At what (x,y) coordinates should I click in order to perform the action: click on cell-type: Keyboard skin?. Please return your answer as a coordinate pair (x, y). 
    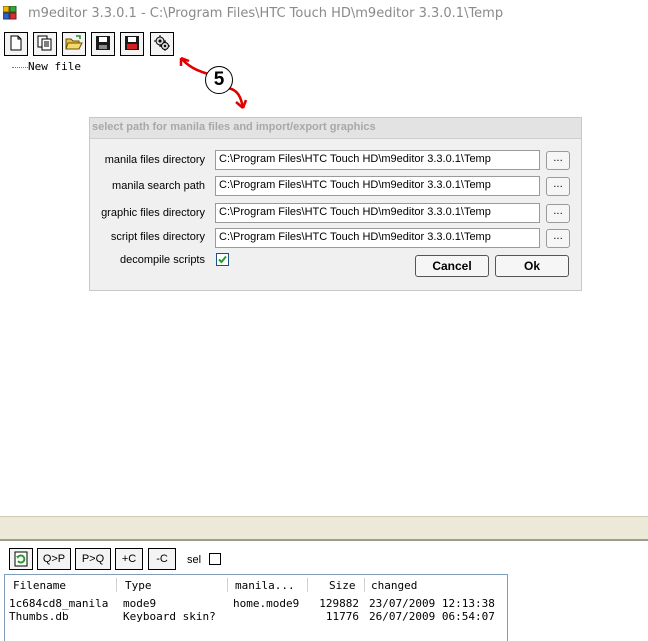
    Looking at the image, I should click on (169, 616).